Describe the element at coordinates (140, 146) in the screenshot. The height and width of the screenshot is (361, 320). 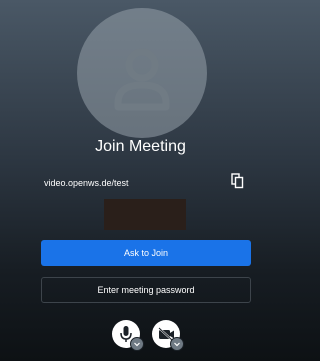
I see `page-title: Join Meeting` at that location.